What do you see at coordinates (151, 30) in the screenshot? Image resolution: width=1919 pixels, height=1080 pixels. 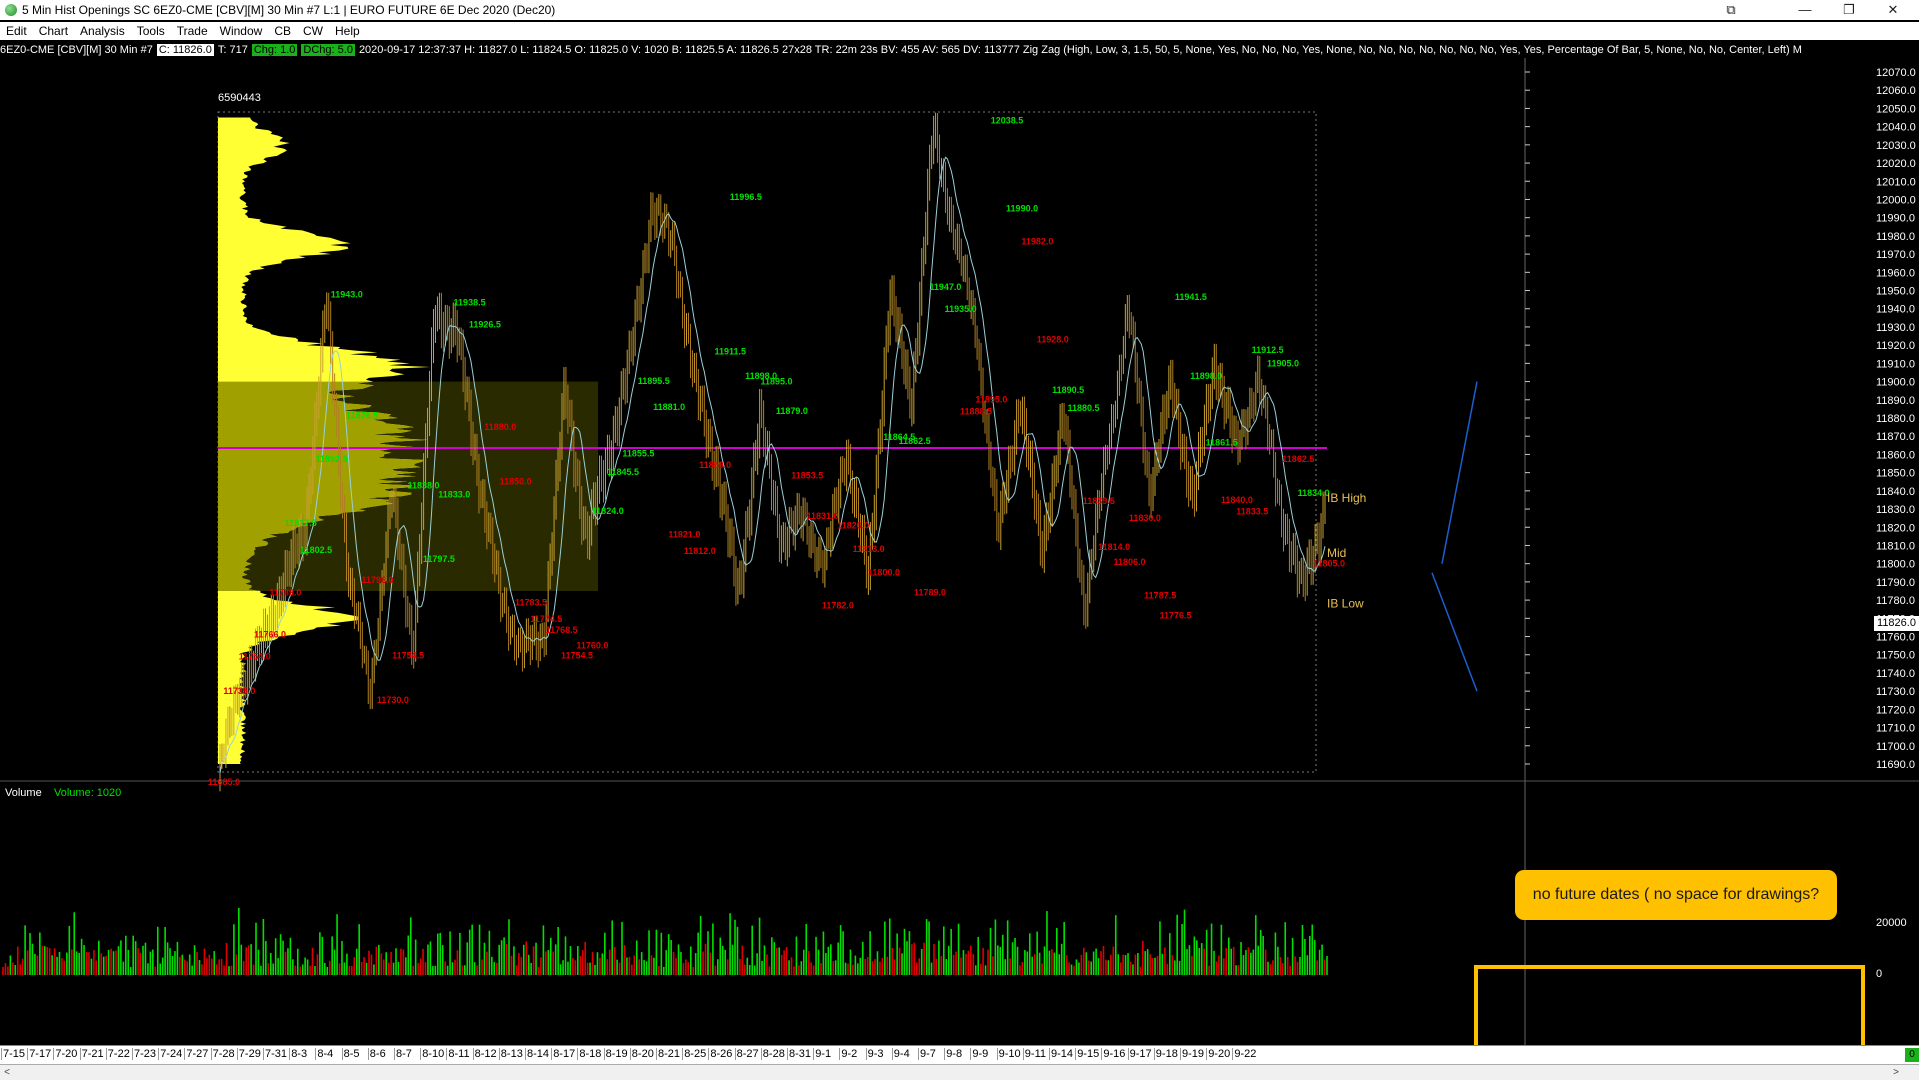 I see `menu-tools: Tools` at bounding box center [151, 30].